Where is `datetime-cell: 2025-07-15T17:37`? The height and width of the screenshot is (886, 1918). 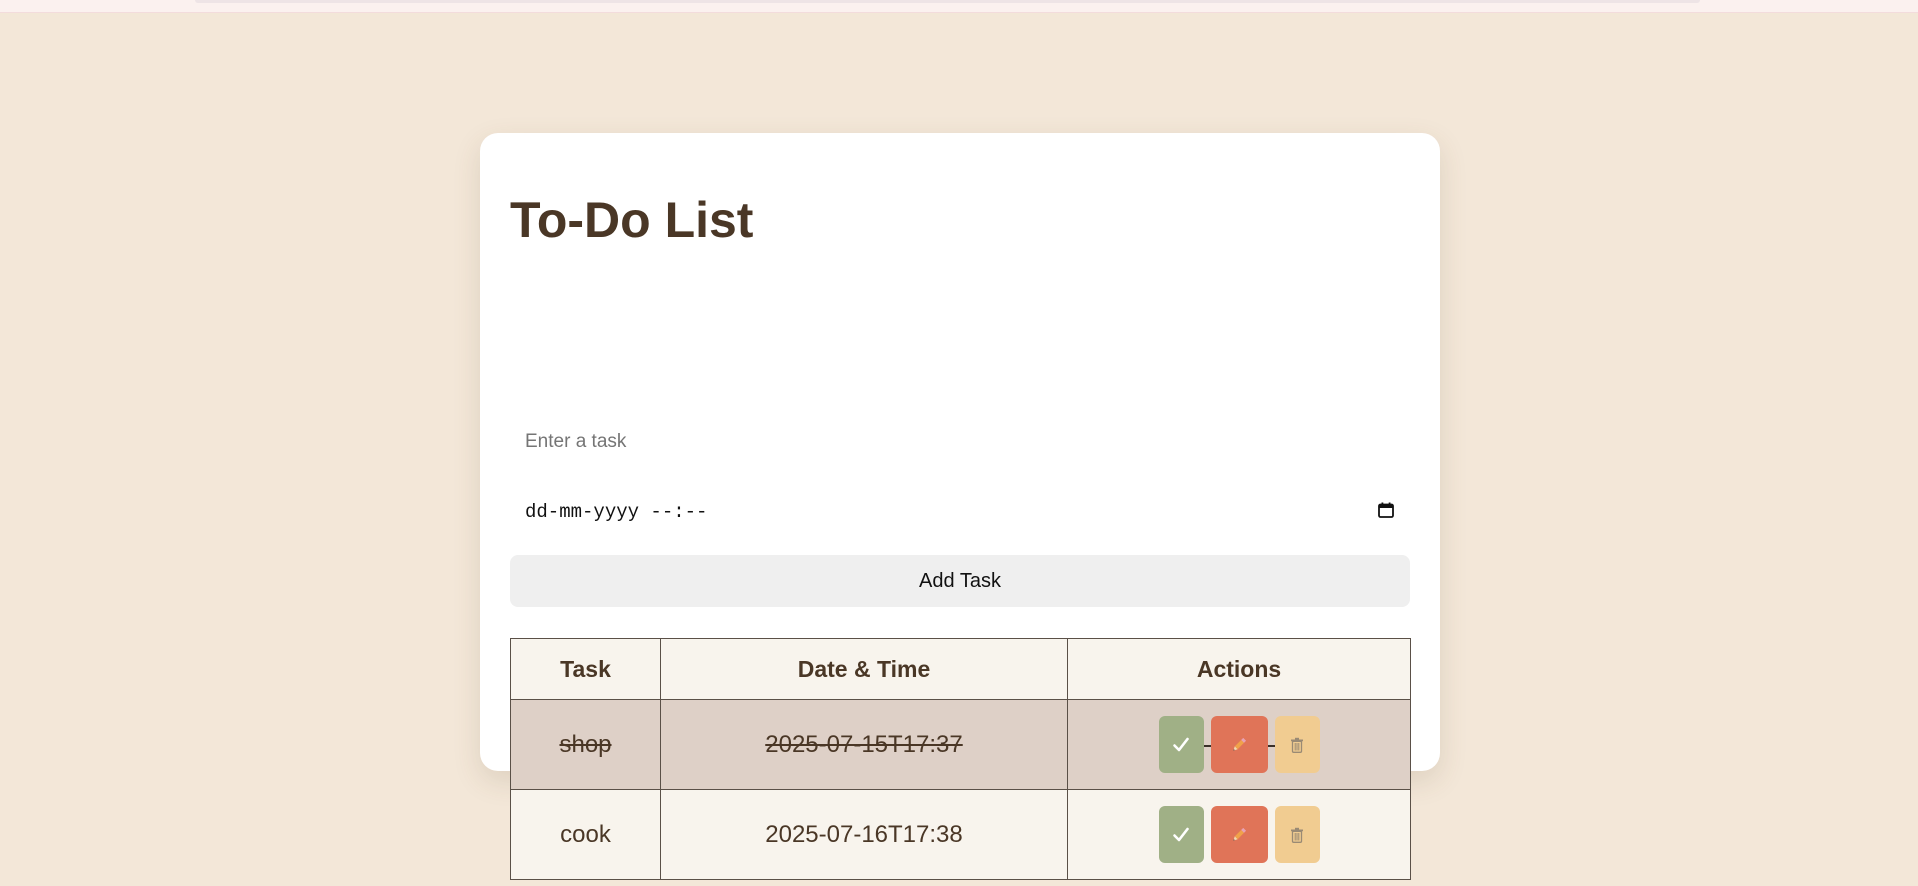
datetime-cell: 2025-07-15T17:37 is located at coordinates (864, 744).